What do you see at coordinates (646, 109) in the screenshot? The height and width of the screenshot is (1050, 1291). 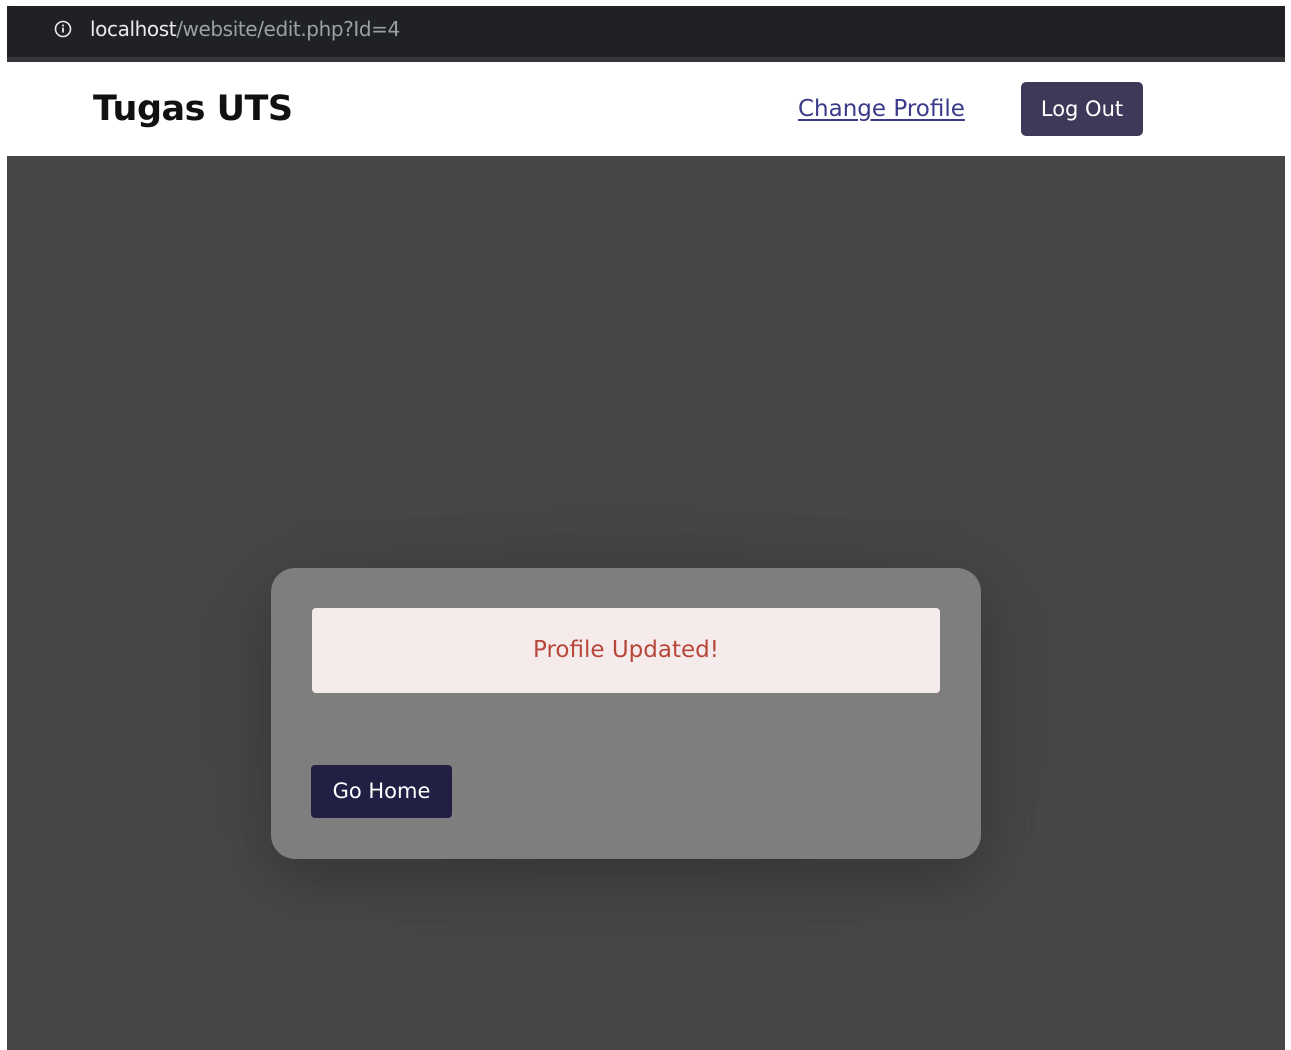 I see `navbar: Tugas UTS Change Profile Log Out` at bounding box center [646, 109].